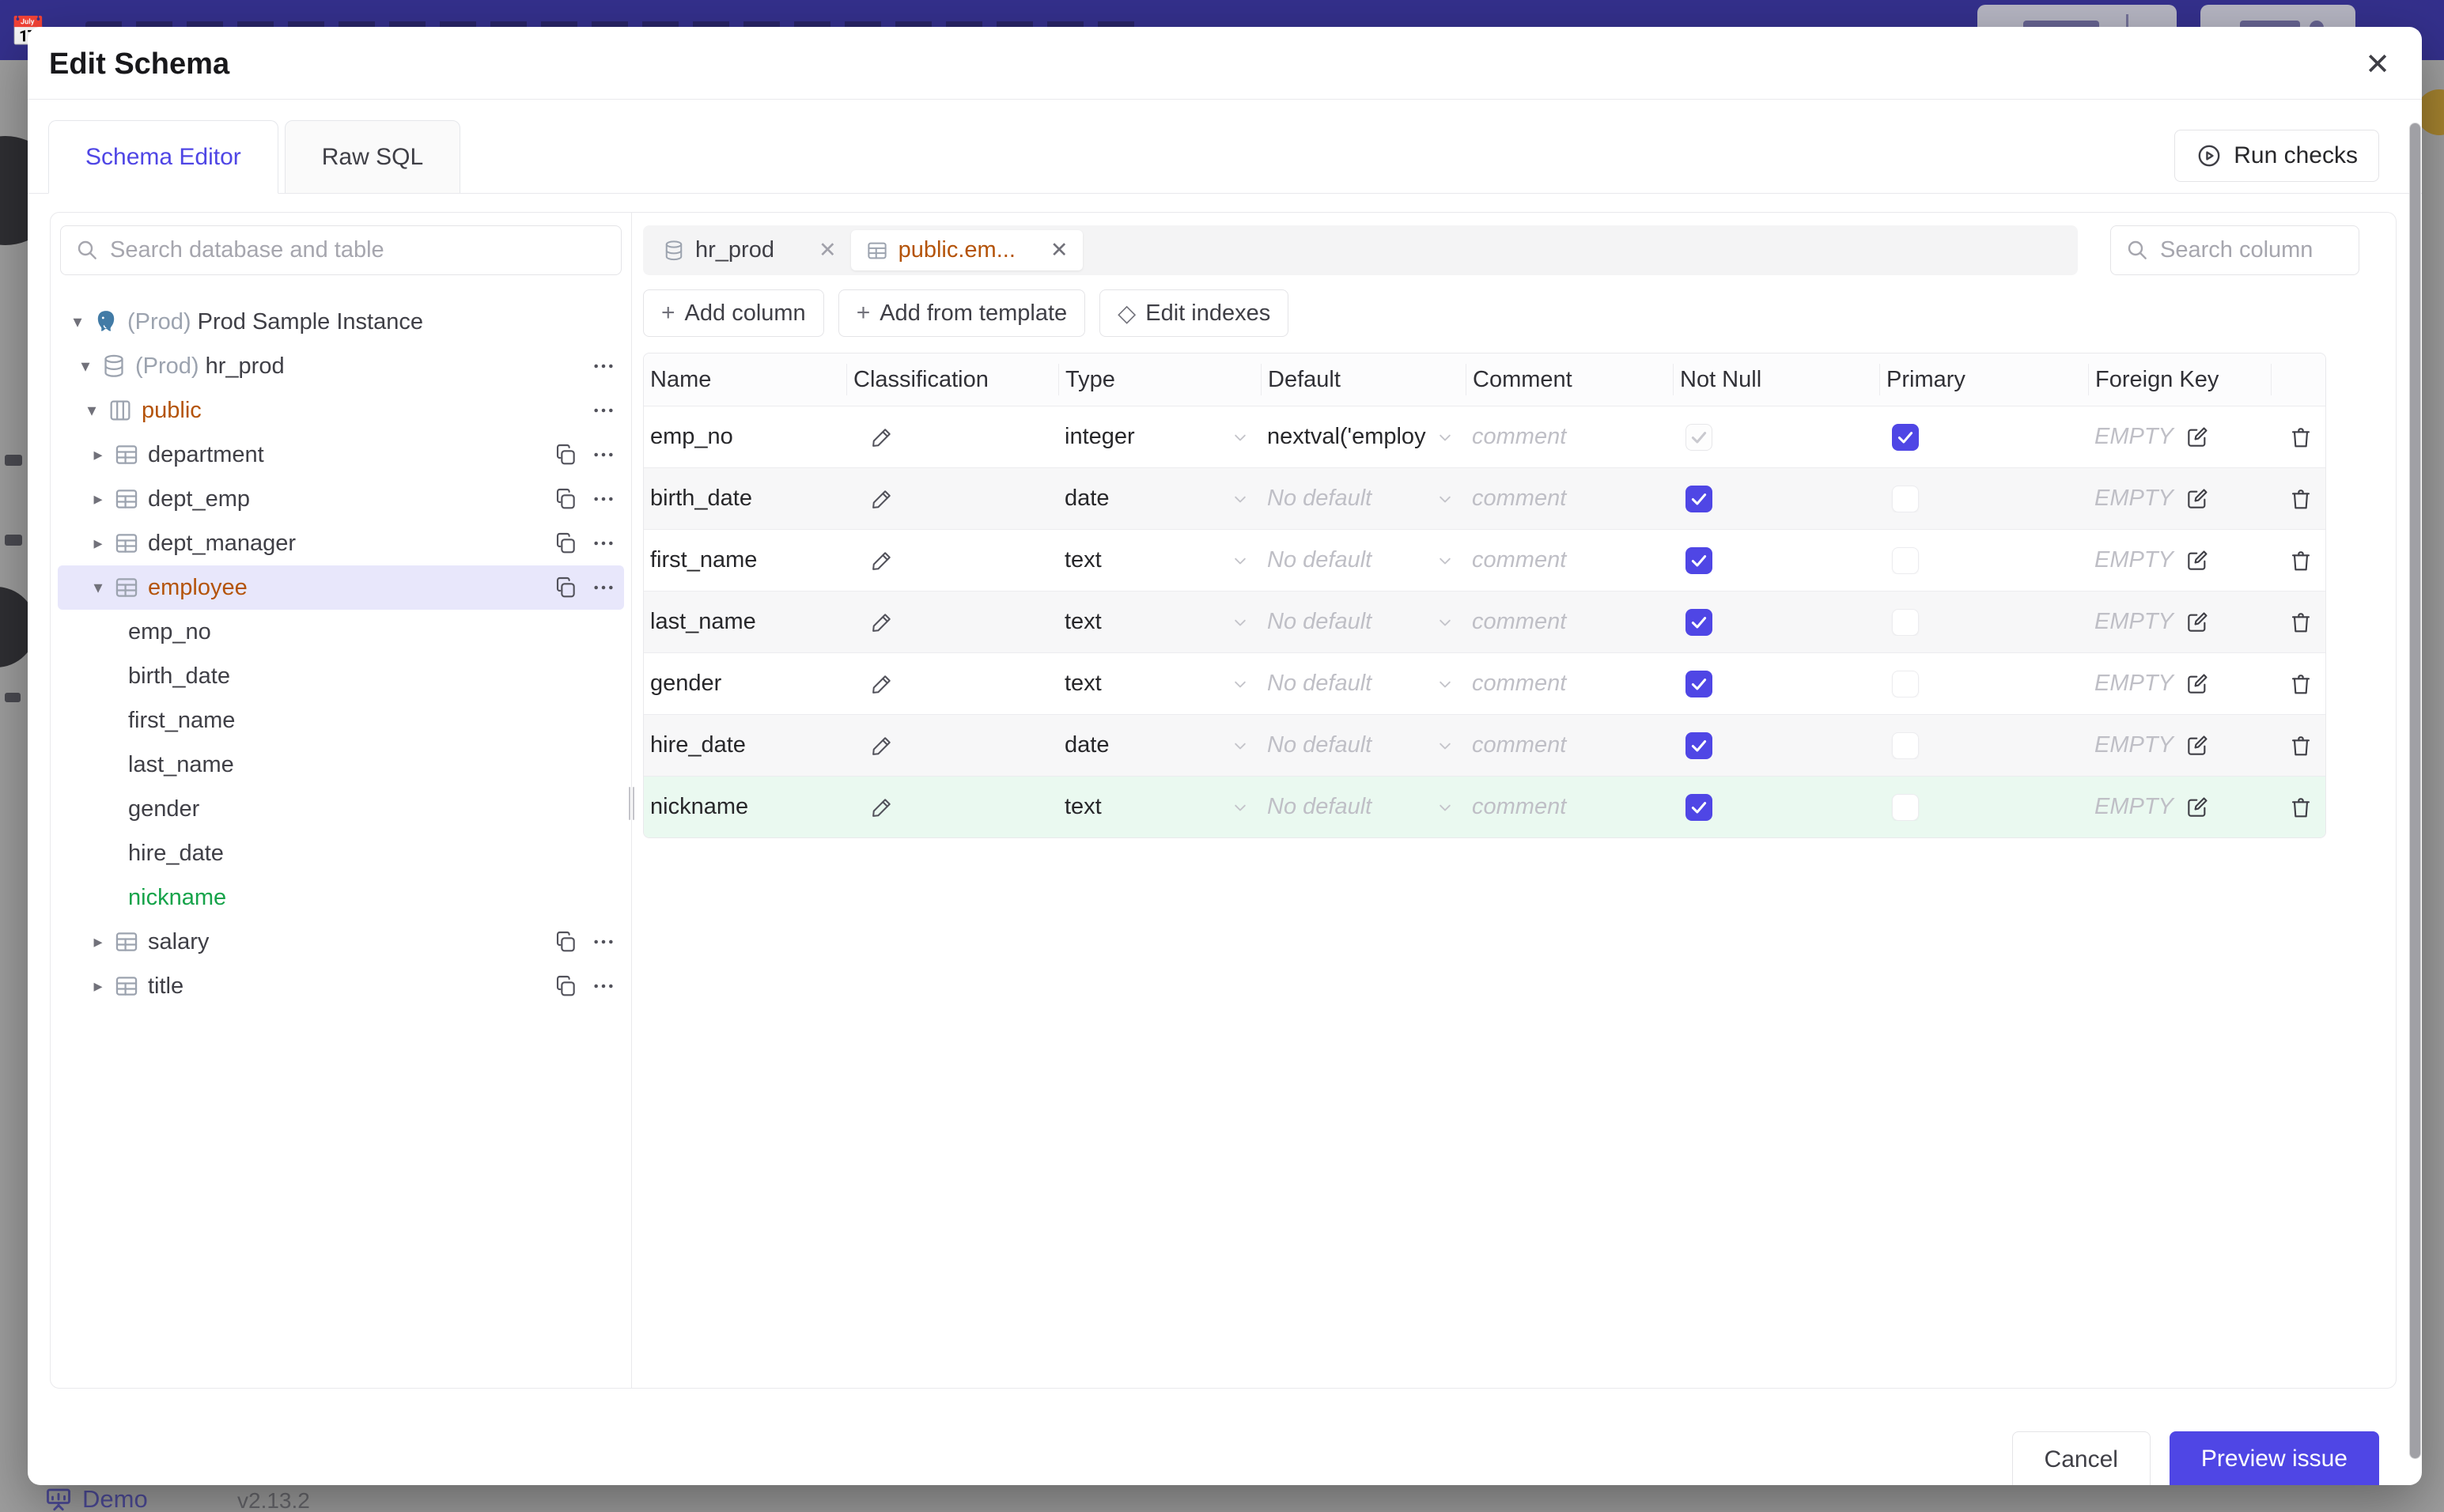 The width and height of the screenshot is (2444, 1512). What do you see at coordinates (341, 455) in the screenshot?
I see `tree-item-department: ▸ department` at bounding box center [341, 455].